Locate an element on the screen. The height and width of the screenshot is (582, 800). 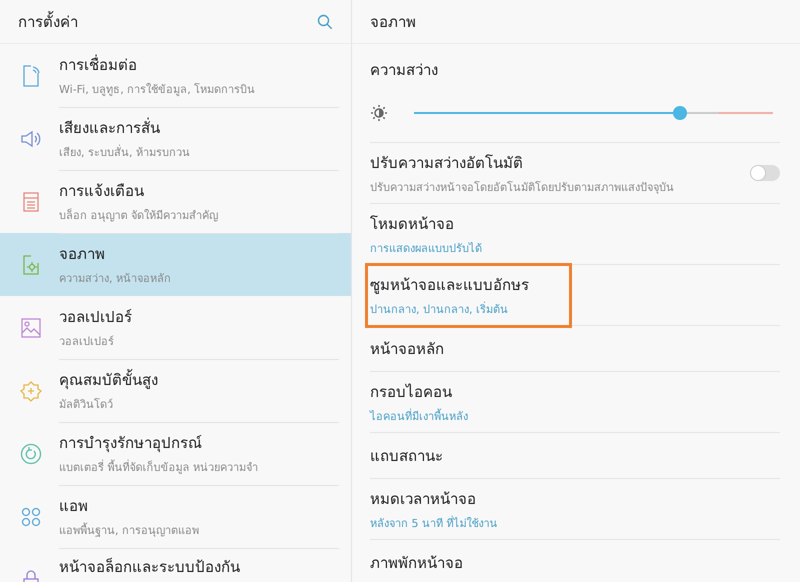
gear-plus-icon is located at coordinates (31, 391).